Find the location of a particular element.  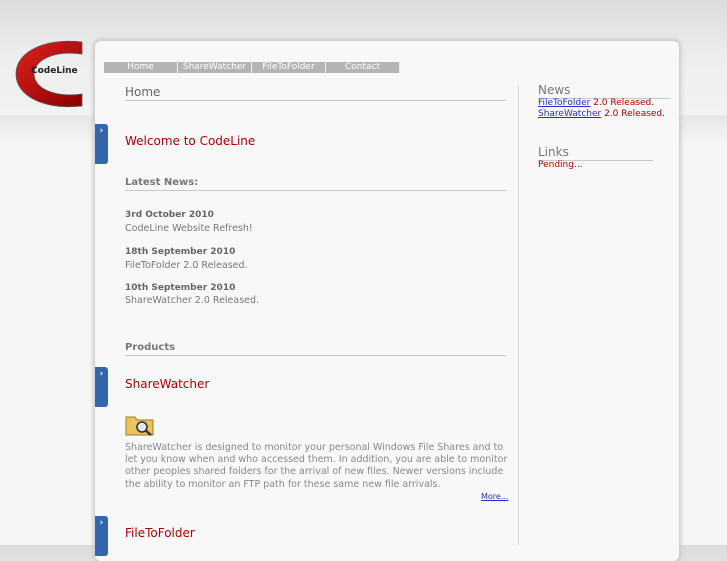

nav-sharewatcher: ShareWatcher is located at coordinates (215, 67).